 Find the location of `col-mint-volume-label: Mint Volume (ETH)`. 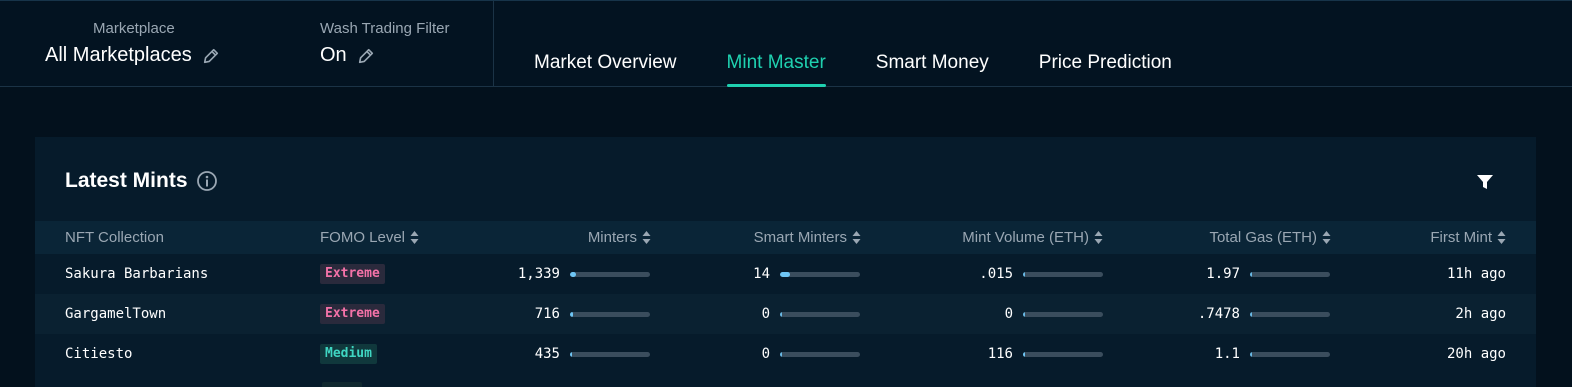

col-mint-volume-label: Mint Volume (ETH) is located at coordinates (1025, 237).